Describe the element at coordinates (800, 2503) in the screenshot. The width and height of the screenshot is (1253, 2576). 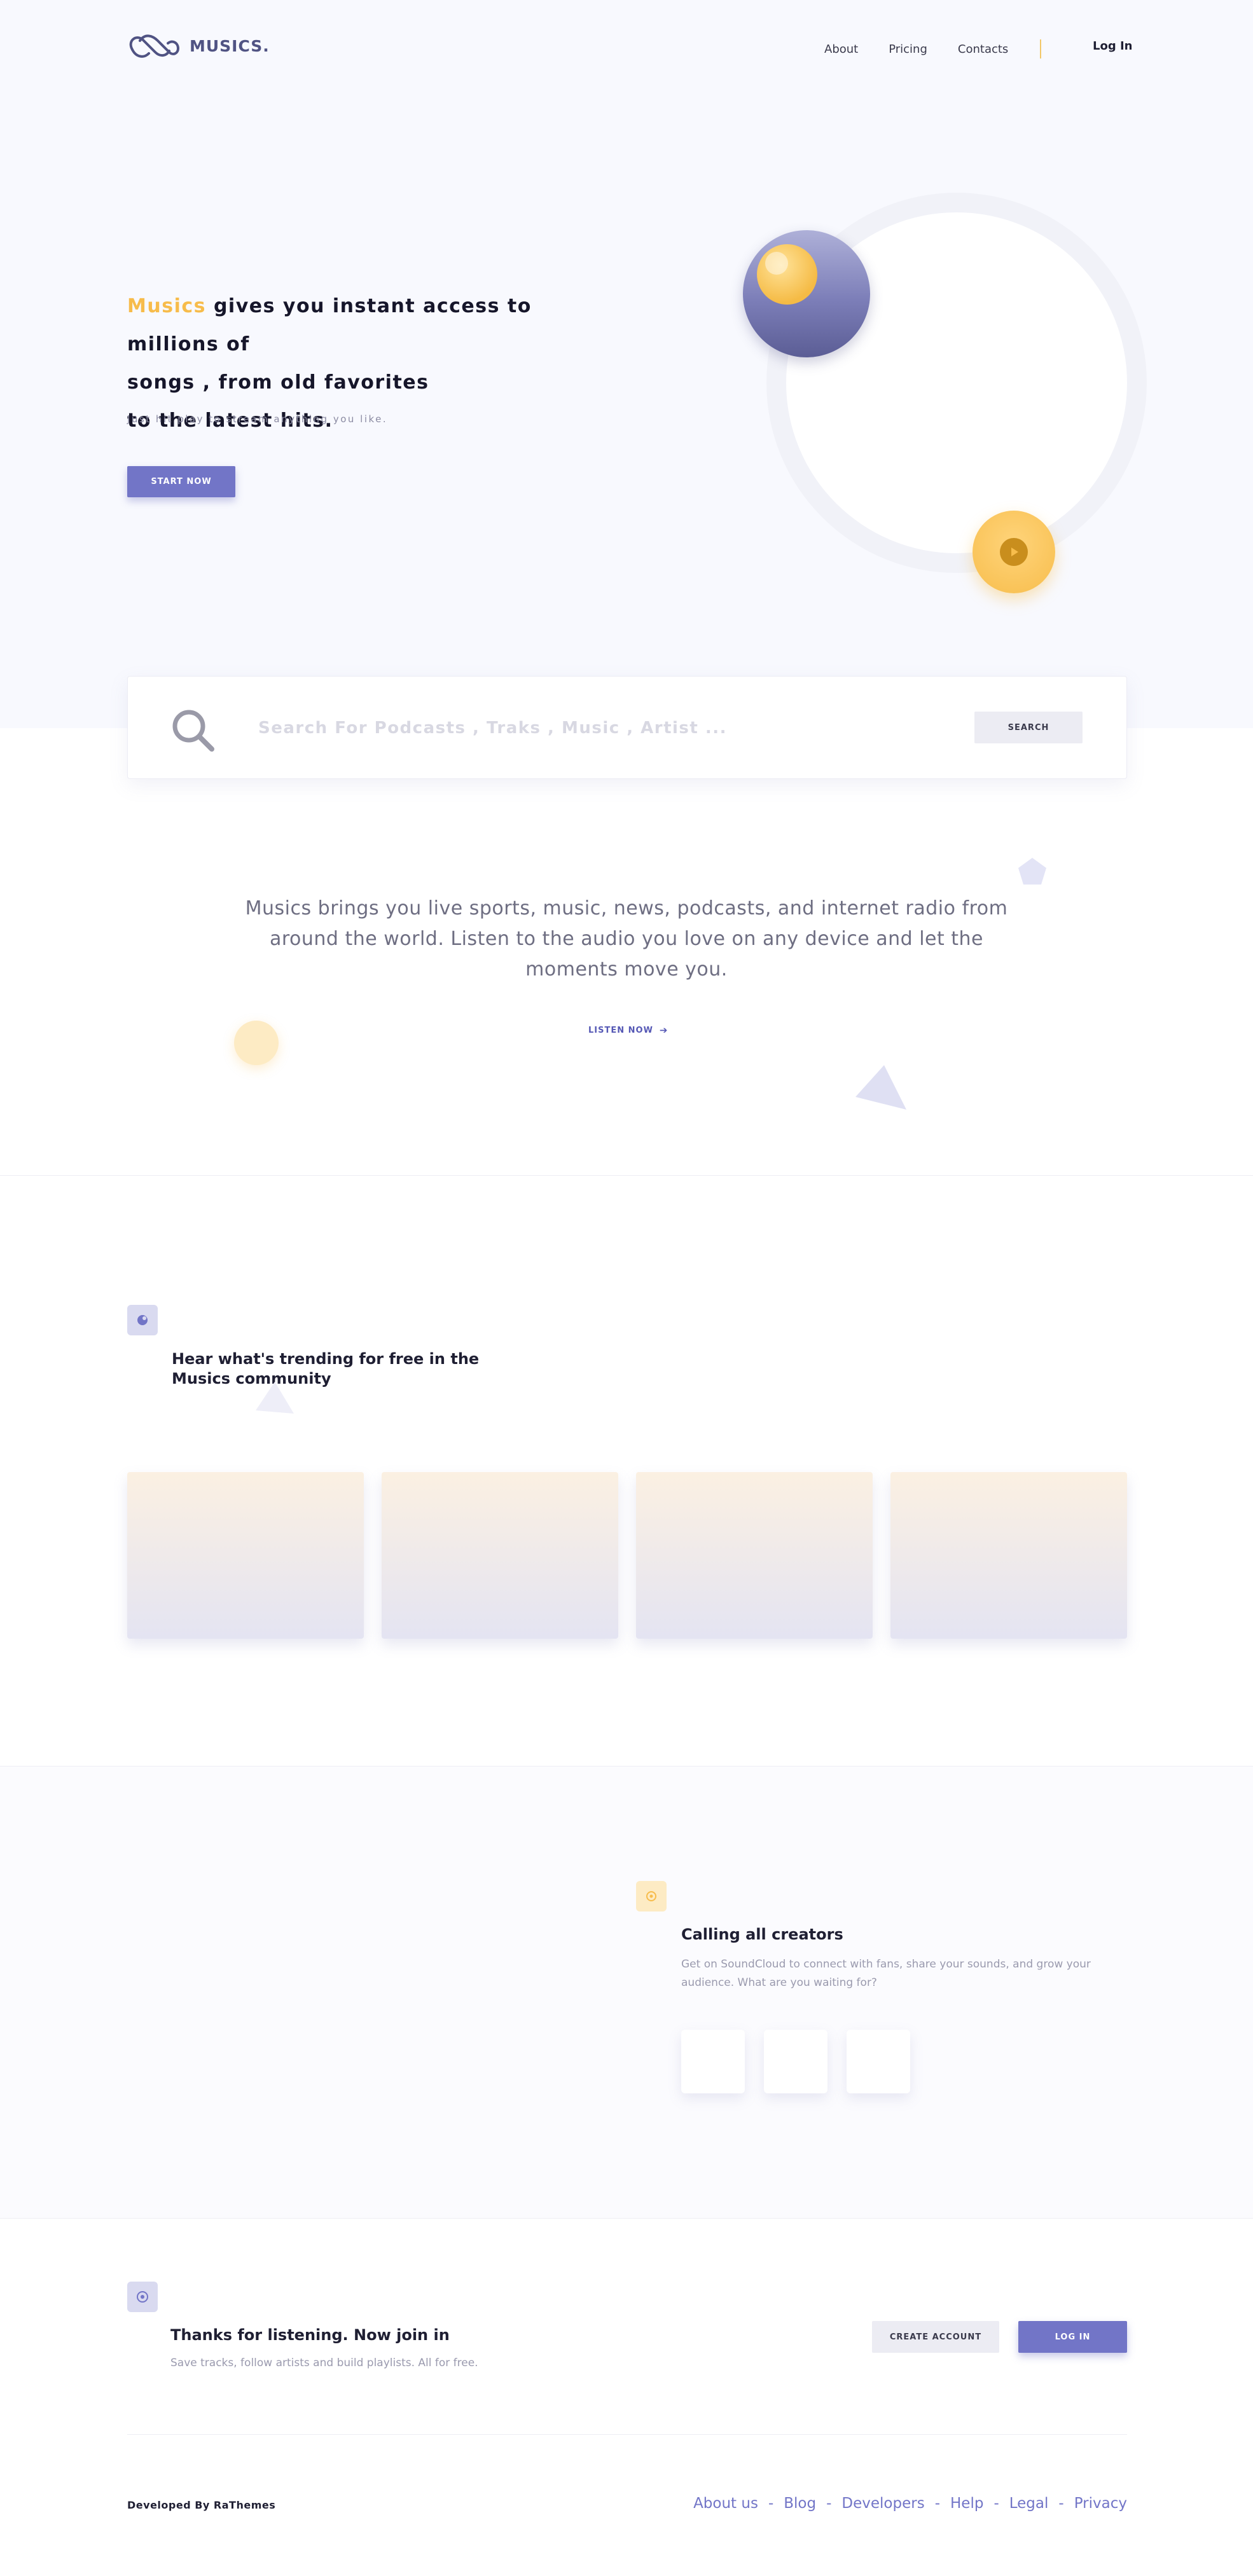
I see `footer-link-blog: Blog` at that location.